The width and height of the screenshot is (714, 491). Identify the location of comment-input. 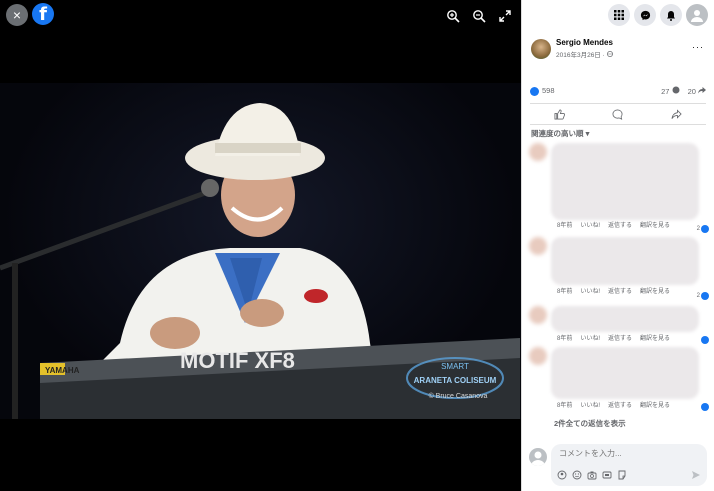
(629, 453).